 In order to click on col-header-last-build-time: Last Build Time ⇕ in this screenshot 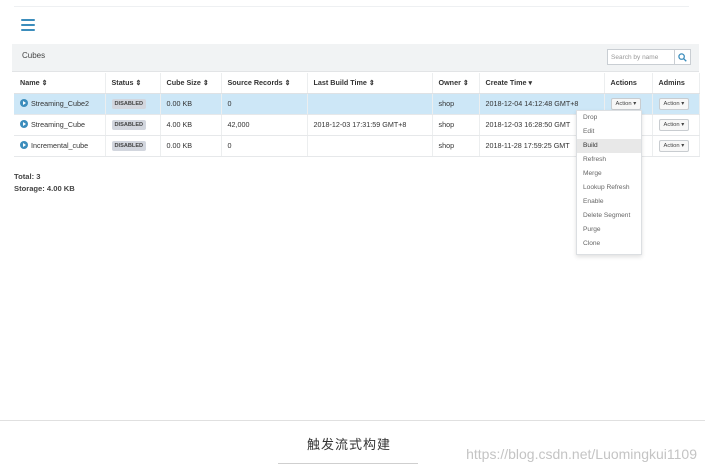, I will do `click(370, 83)`.